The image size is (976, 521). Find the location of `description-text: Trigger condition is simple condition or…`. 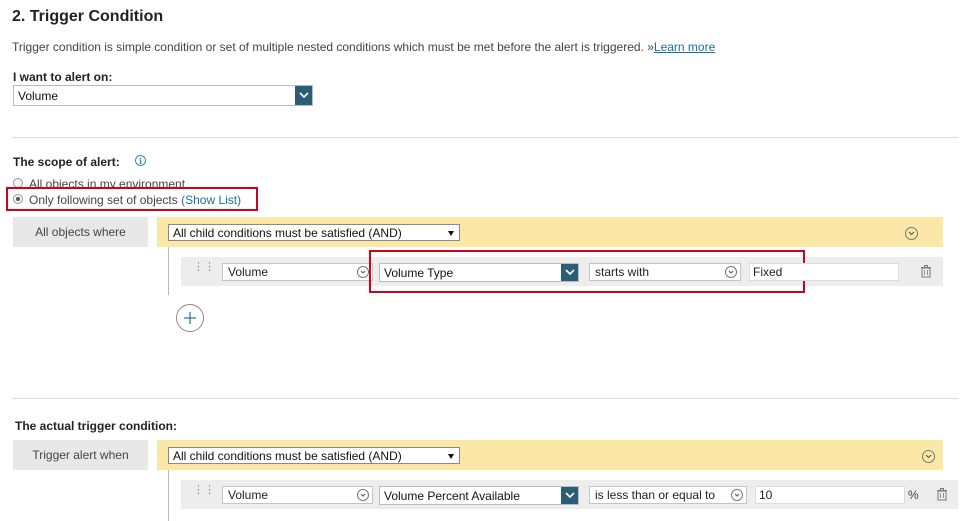

description-text: Trigger condition is simple condition or… is located at coordinates (333, 47).